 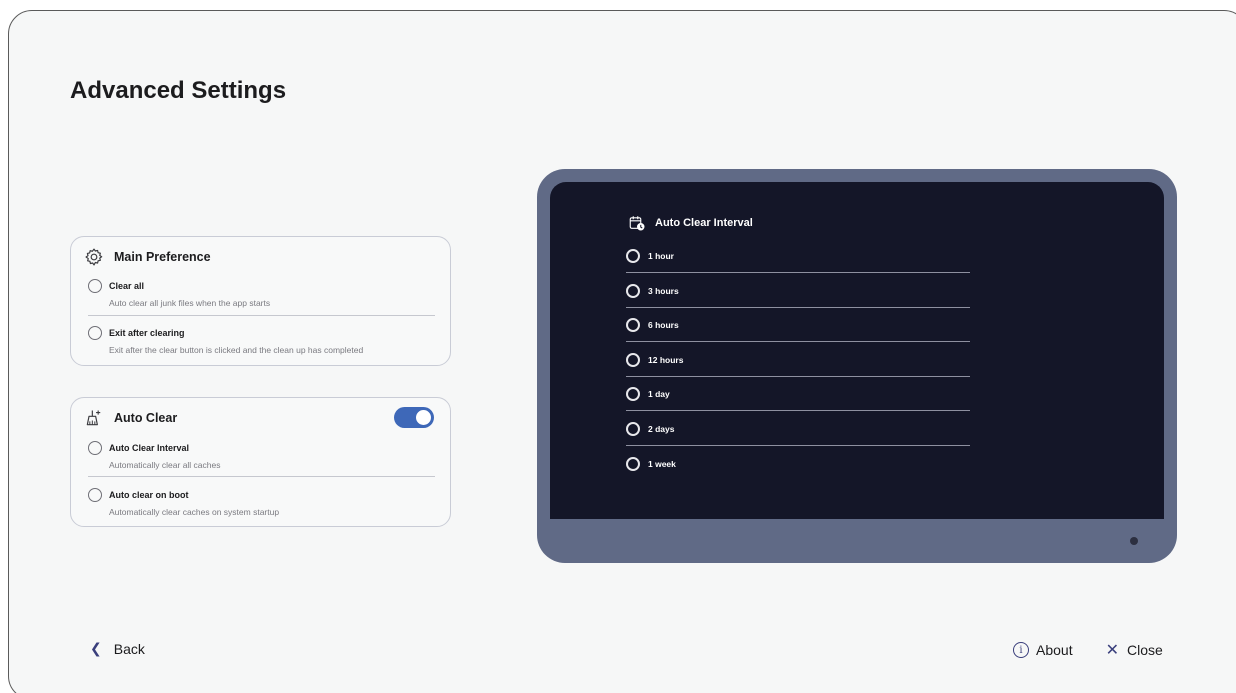 I want to click on auto-clear-interval-radio, so click(x=95, y=448).